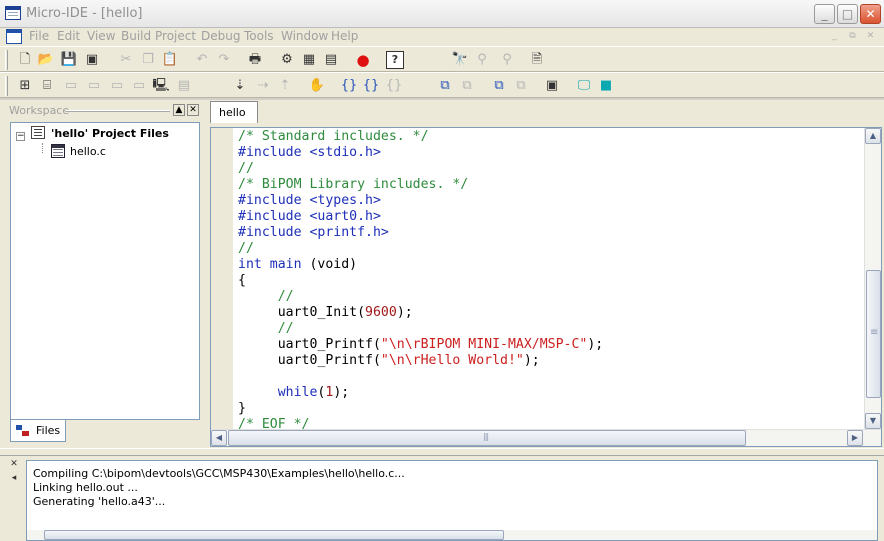 The image size is (884, 541). What do you see at coordinates (467, 86) in the screenshot?
I see `run-icon: ⧉` at bounding box center [467, 86].